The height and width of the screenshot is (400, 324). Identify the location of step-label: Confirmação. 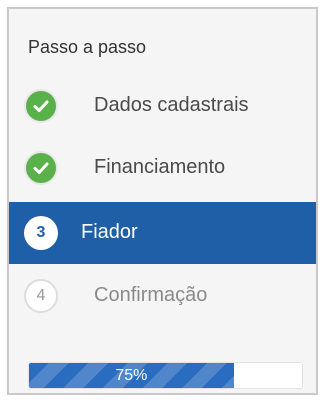
(151, 295).